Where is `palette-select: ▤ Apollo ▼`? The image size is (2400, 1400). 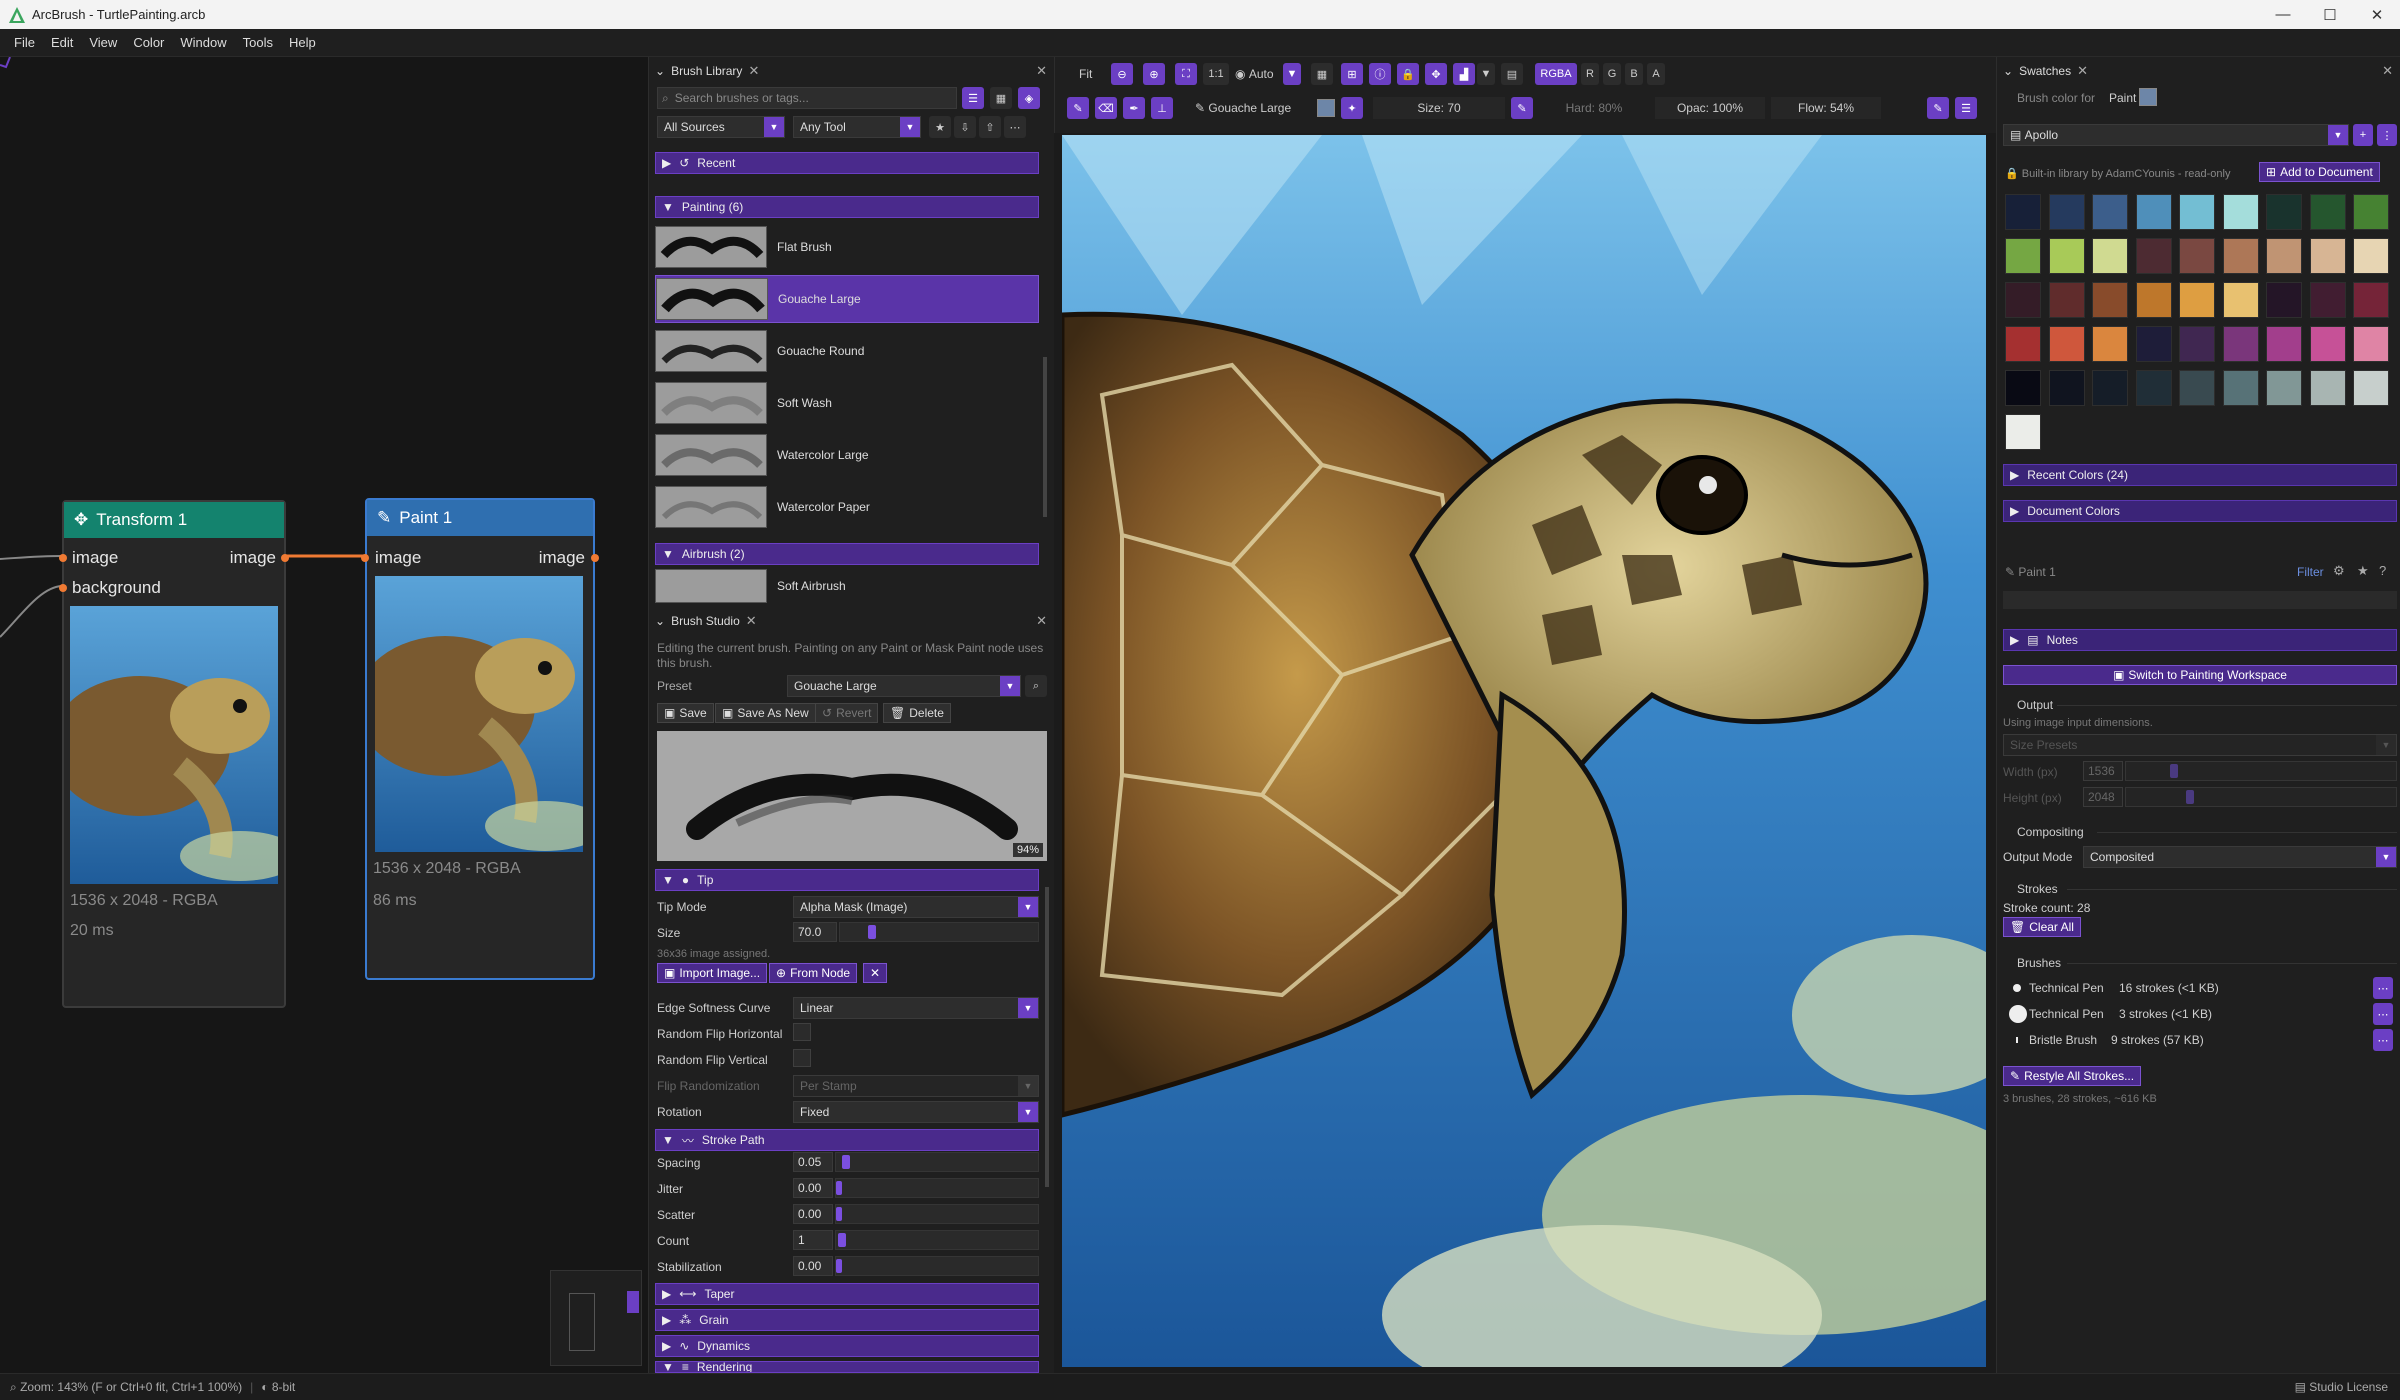
palette-select: ▤ Apollo ▼ is located at coordinates (2176, 135).